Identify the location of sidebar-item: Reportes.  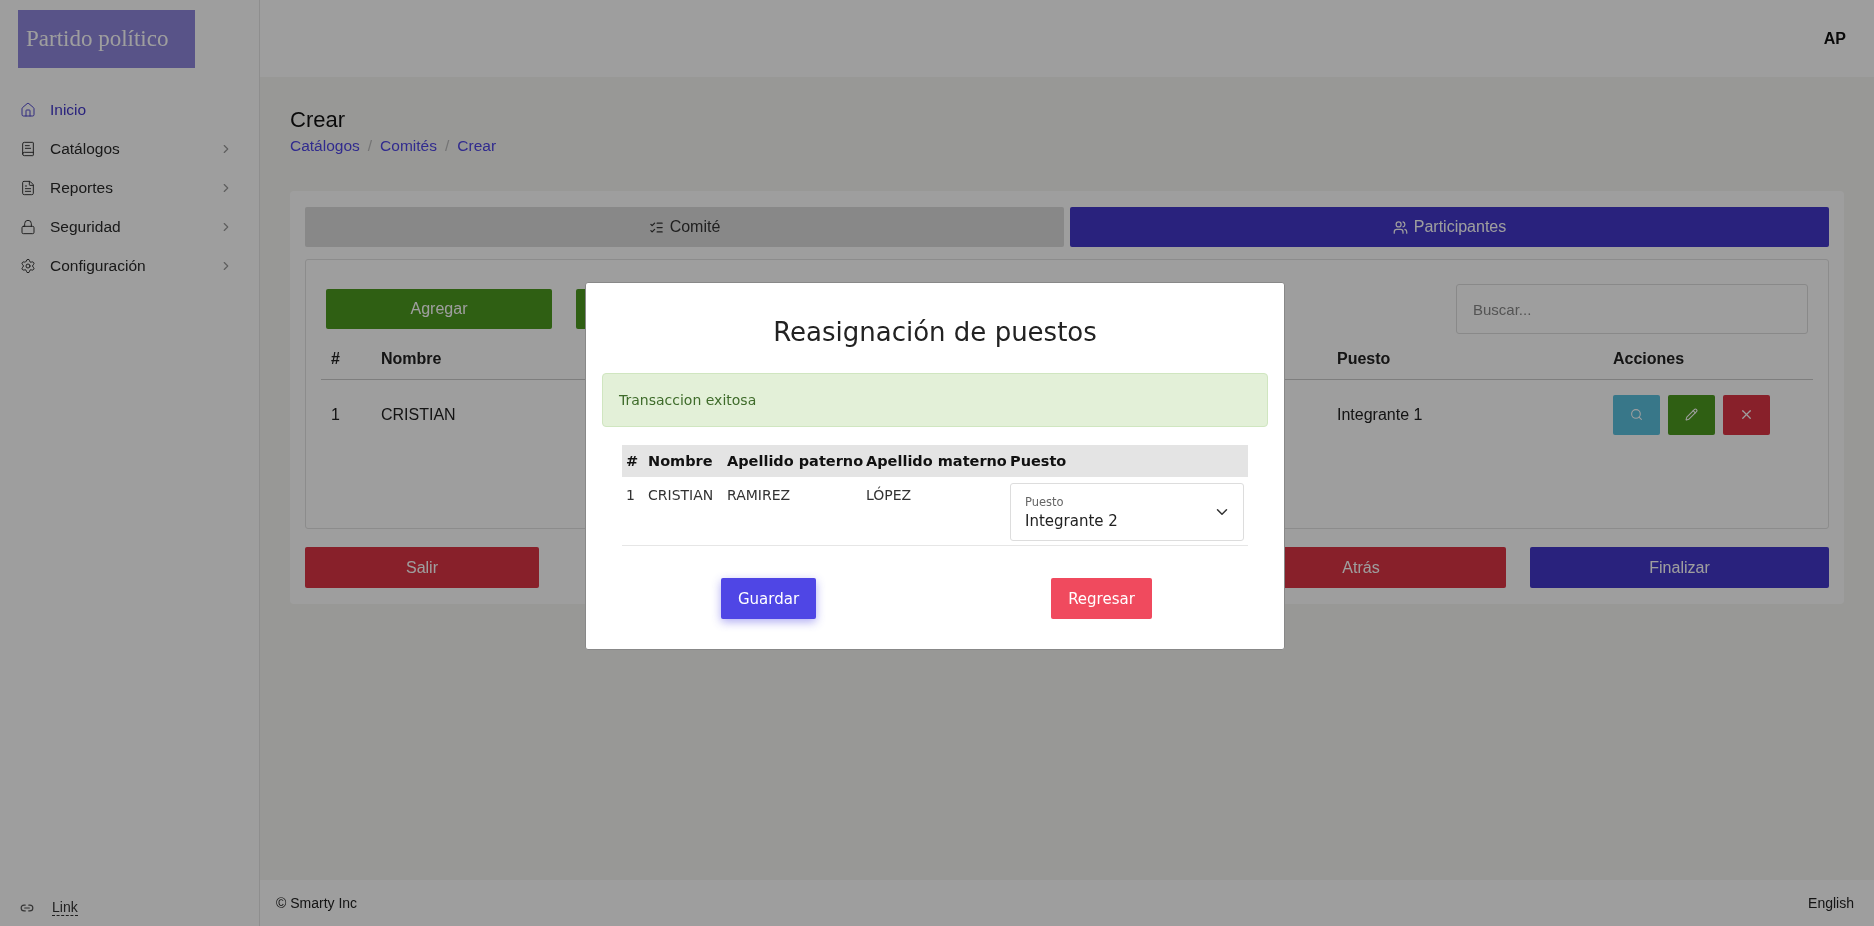
(129, 188).